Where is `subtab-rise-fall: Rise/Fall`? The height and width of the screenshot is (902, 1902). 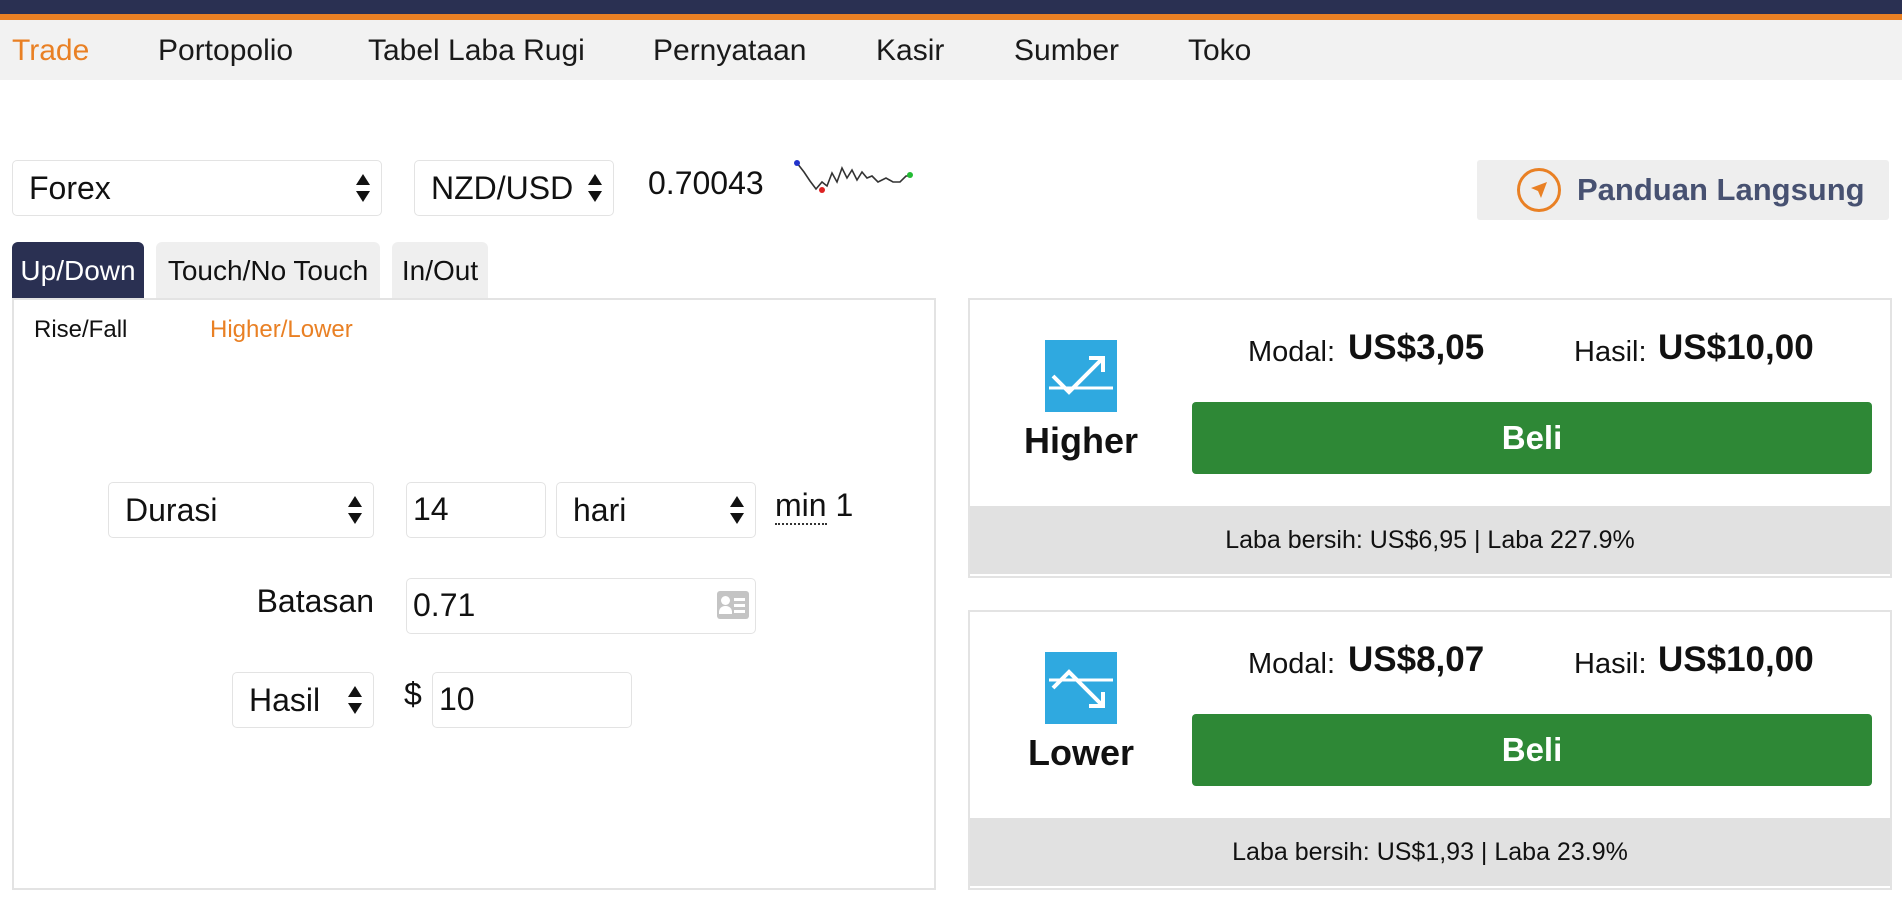
subtab-rise-fall: Rise/Fall is located at coordinates (80, 330).